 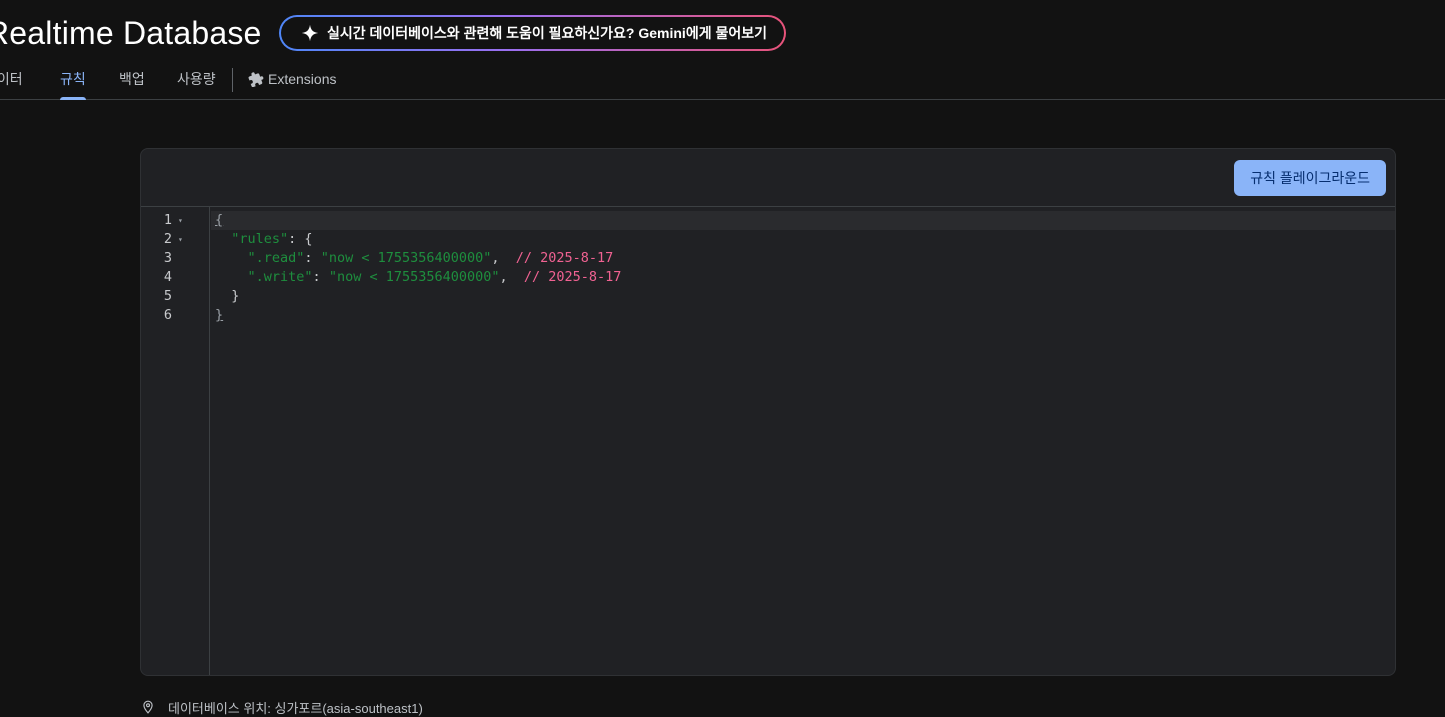 I want to click on code-token-punc: : {, so click(x=300, y=239).